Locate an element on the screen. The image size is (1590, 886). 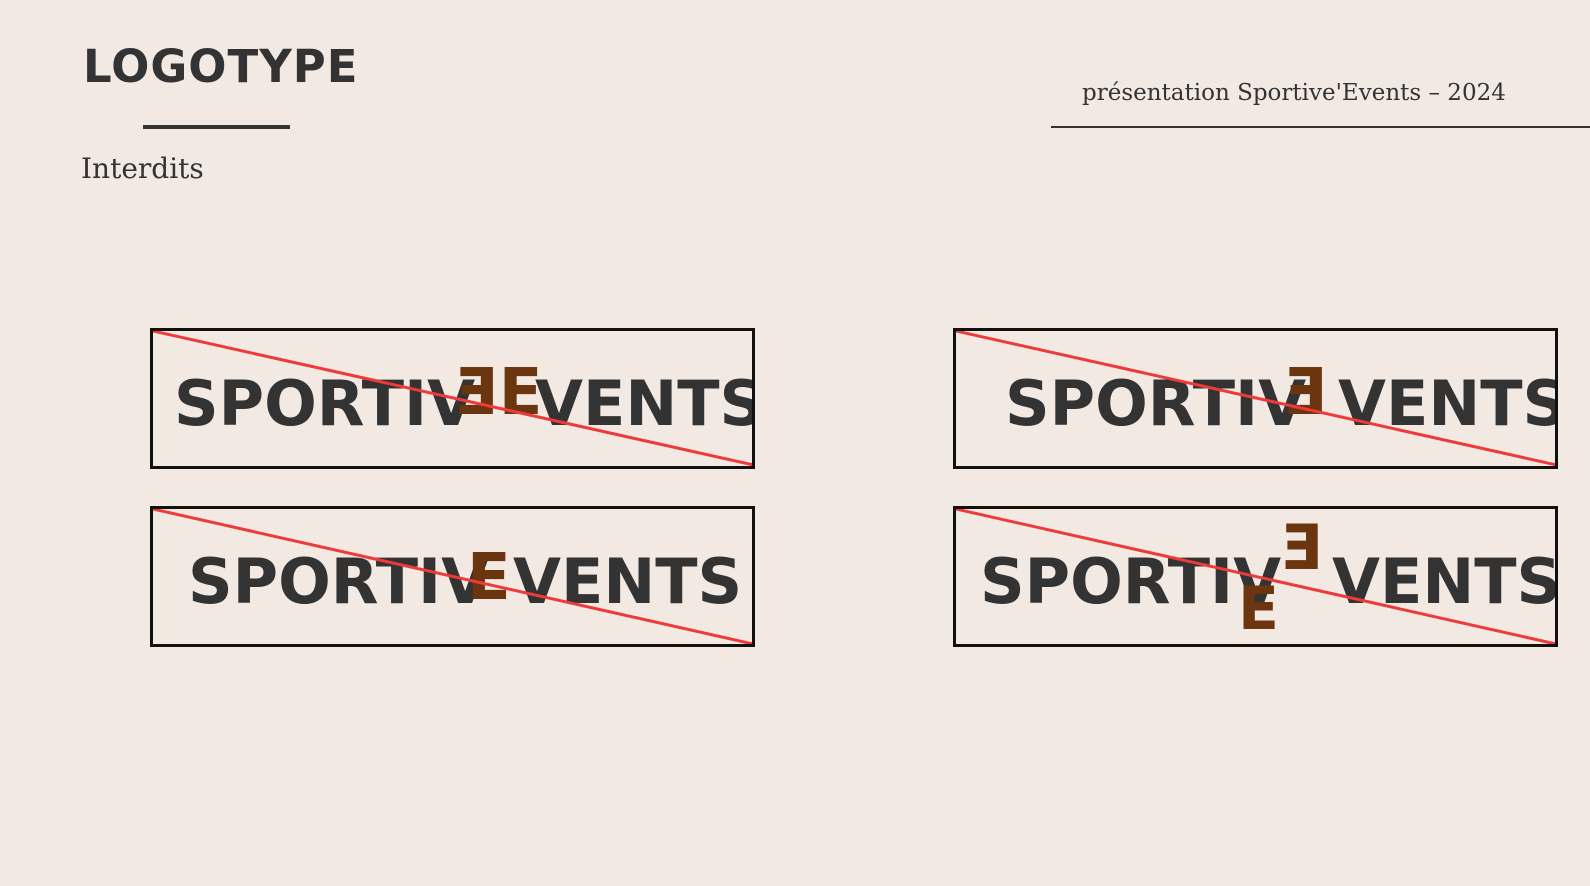
forbidden-logo-card: SPORTIV EE VENTS is located at coordinates (452, 398).